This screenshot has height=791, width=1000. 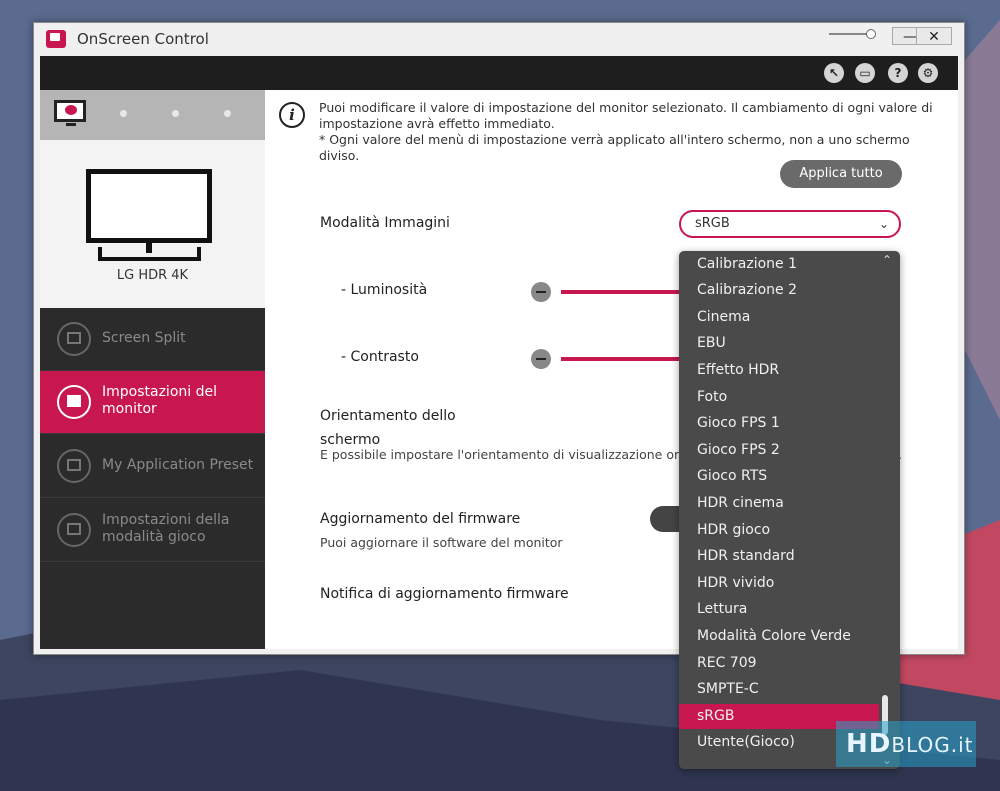 I want to click on dropdown-option: Cinema, so click(x=779, y=317).